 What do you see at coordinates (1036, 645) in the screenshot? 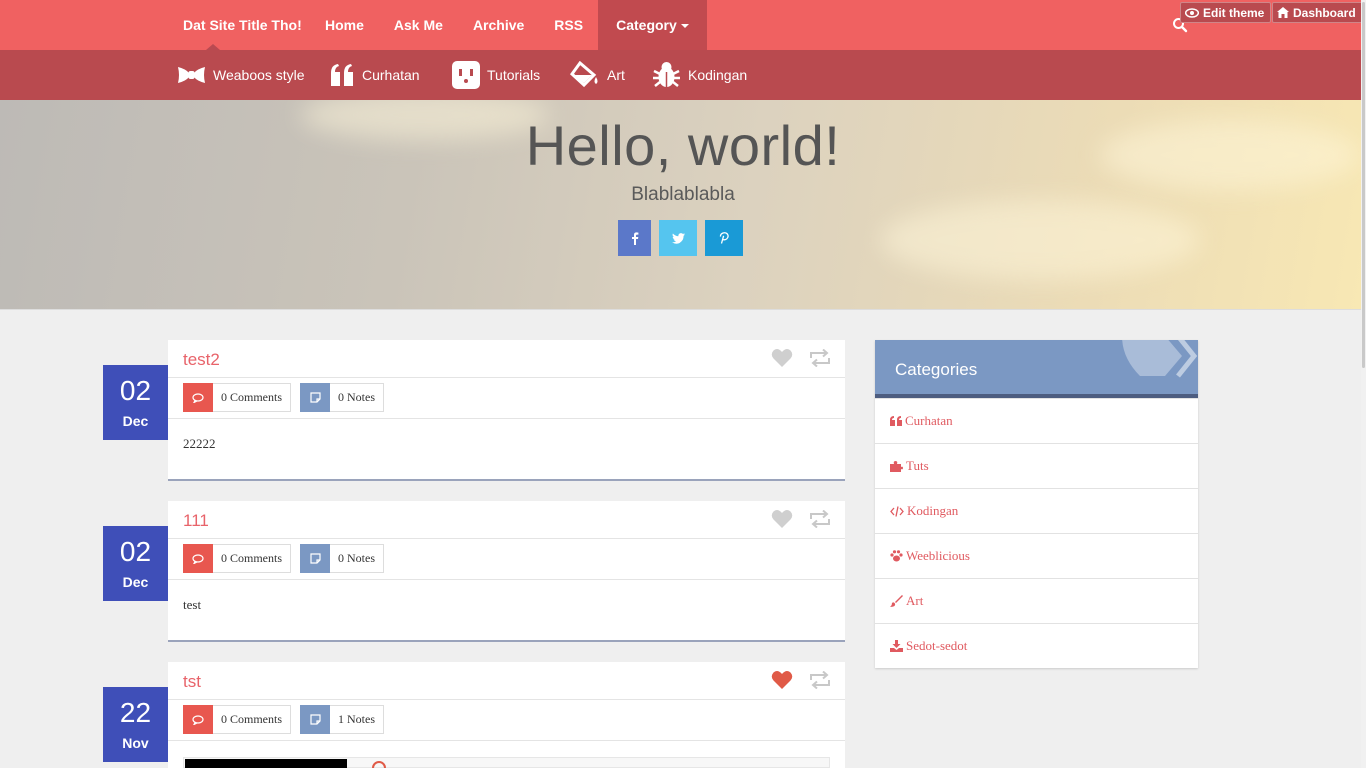
I see `category-item-sedot-sedot: Sedot-sedot` at bounding box center [1036, 645].